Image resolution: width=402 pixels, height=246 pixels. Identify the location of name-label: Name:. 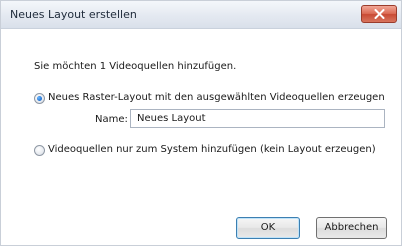
(111, 119).